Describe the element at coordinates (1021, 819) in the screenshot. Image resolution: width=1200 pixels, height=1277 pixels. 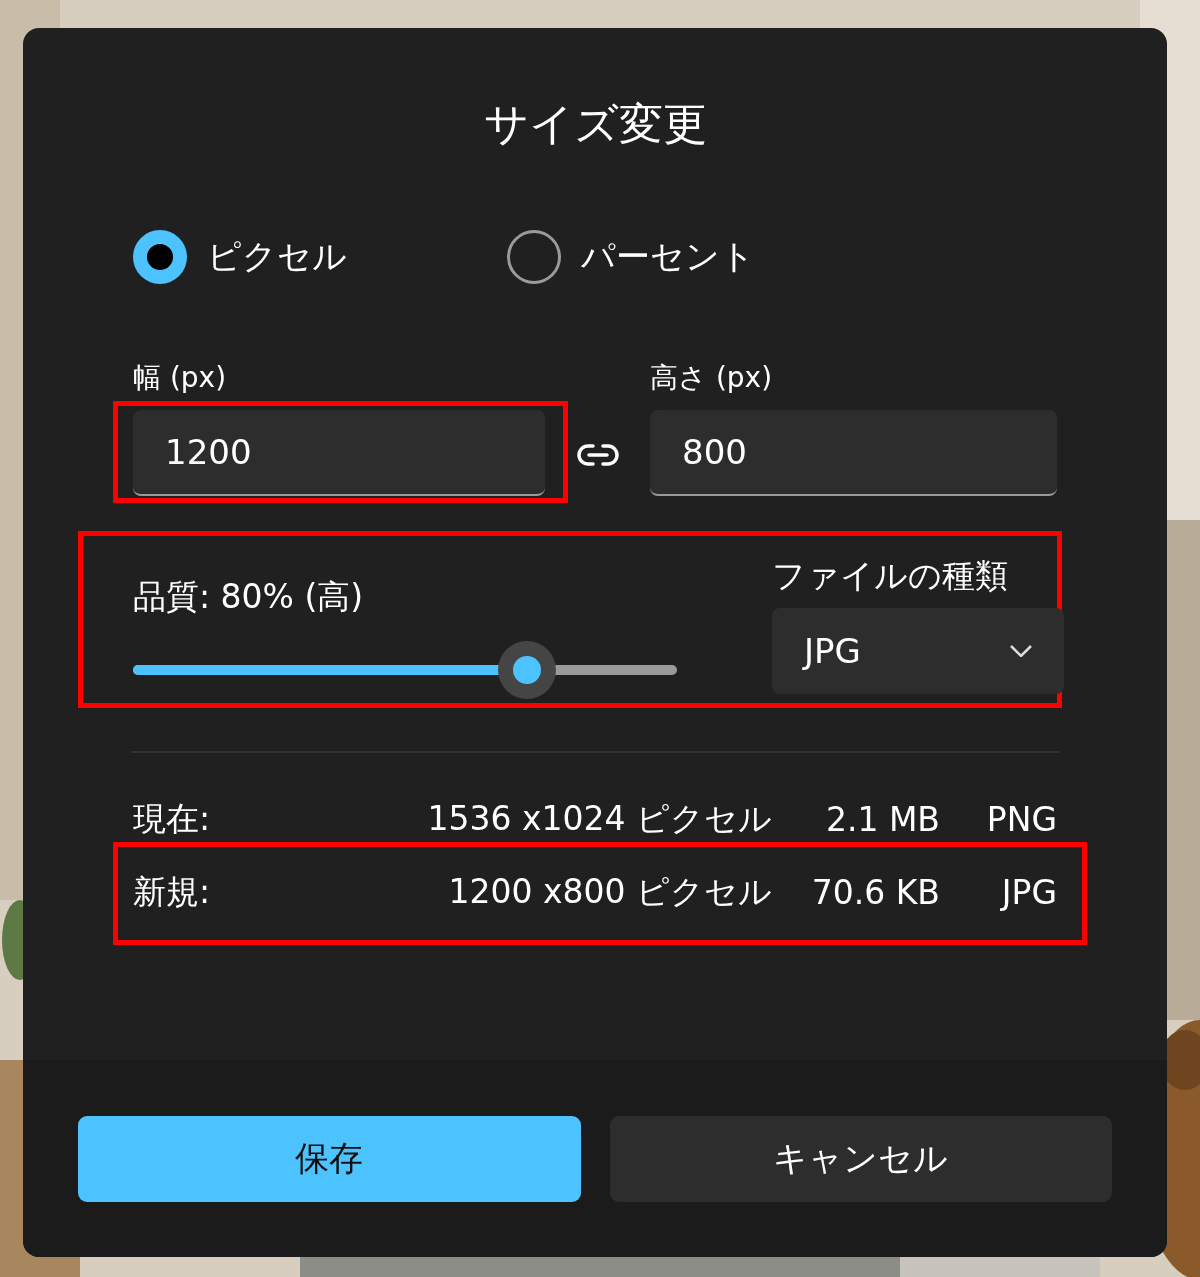
I see `file-type-text: PNG` at that location.